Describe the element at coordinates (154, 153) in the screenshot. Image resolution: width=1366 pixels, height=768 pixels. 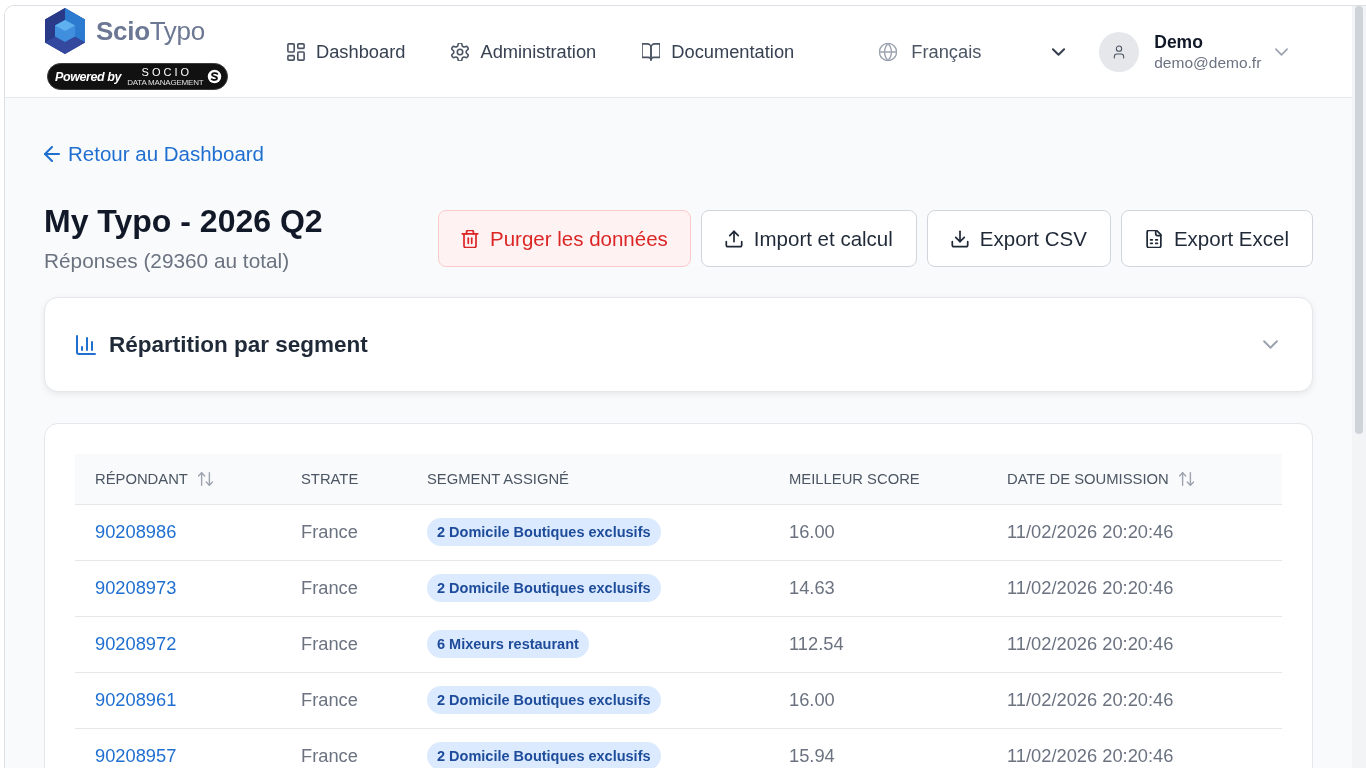
I see `back-link: Retour au Dashboard` at that location.